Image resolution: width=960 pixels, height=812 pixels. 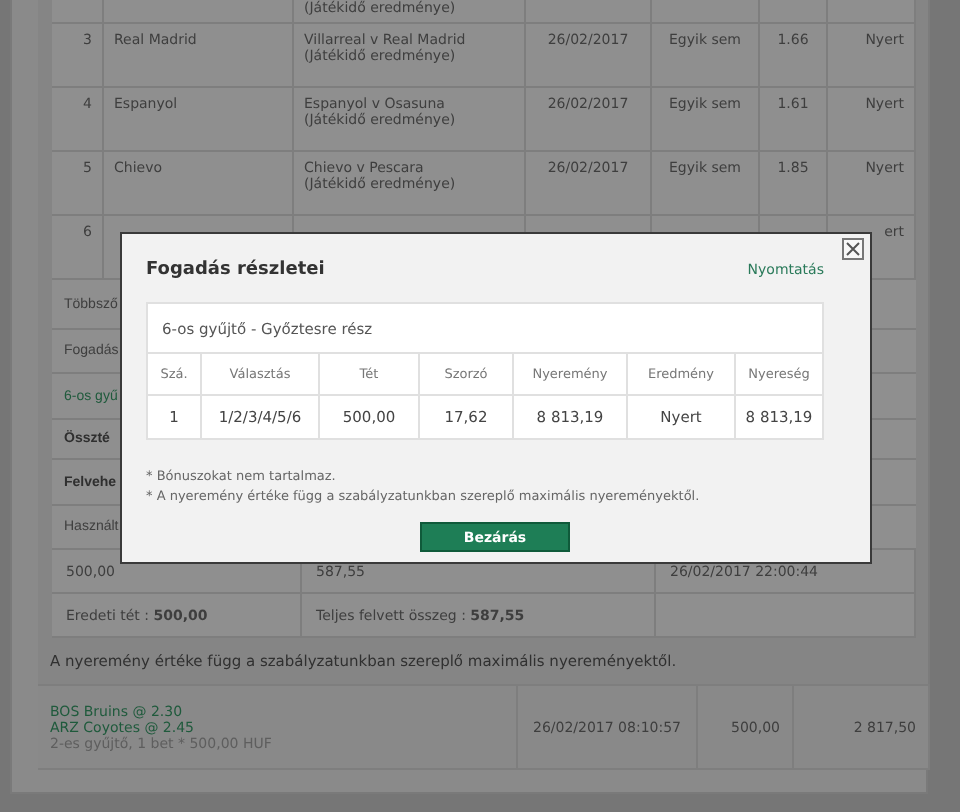 What do you see at coordinates (853, 249) in the screenshot?
I see `close-icon` at bounding box center [853, 249].